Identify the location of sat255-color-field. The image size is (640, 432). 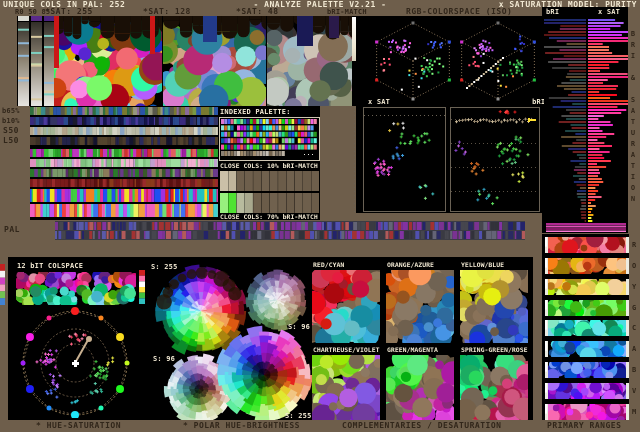
(108, 61).